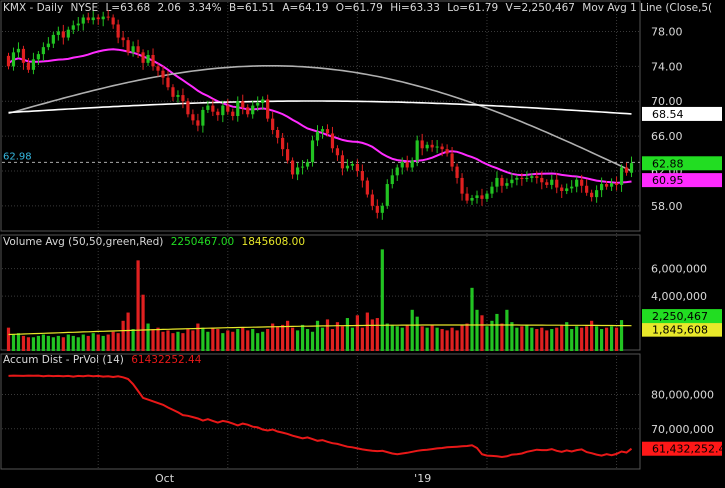  Describe the element at coordinates (667, 206) in the screenshot. I see `price-tick-5: 58.00` at that location.